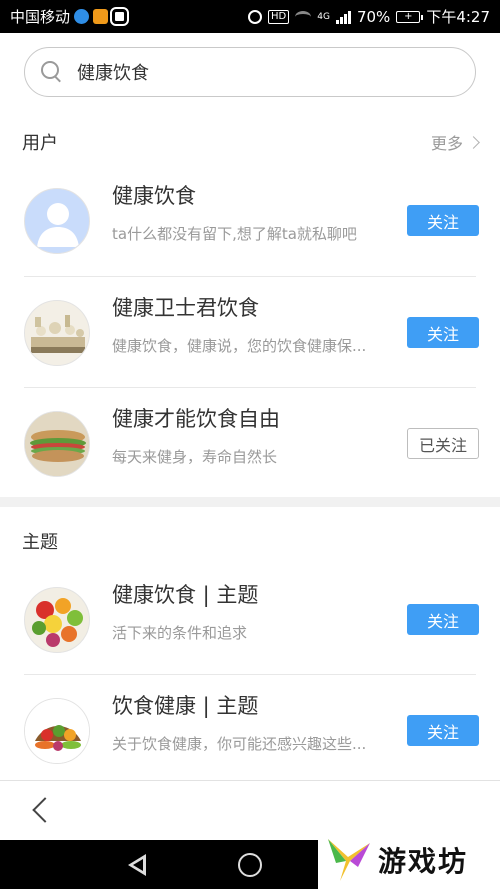 This screenshot has height=889, width=500. Describe the element at coordinates (40, 17) in the screenshot. I see `carrier-label: 中国移动` at that location.